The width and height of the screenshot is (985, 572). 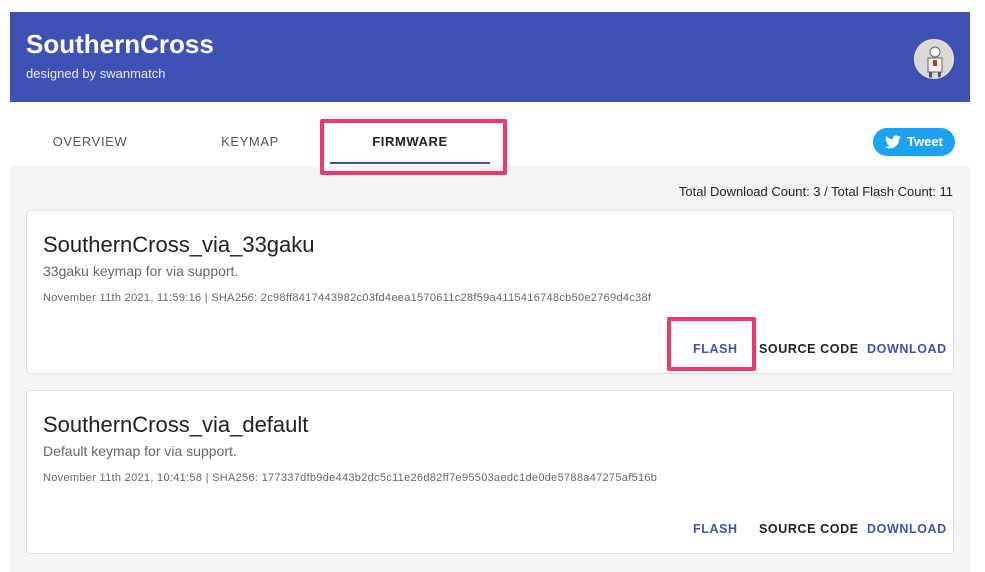 What do you see at coordinates (120, 44) in the screenshot?
I see `app-title: SouthernCross` at bounding box center [120, 44].